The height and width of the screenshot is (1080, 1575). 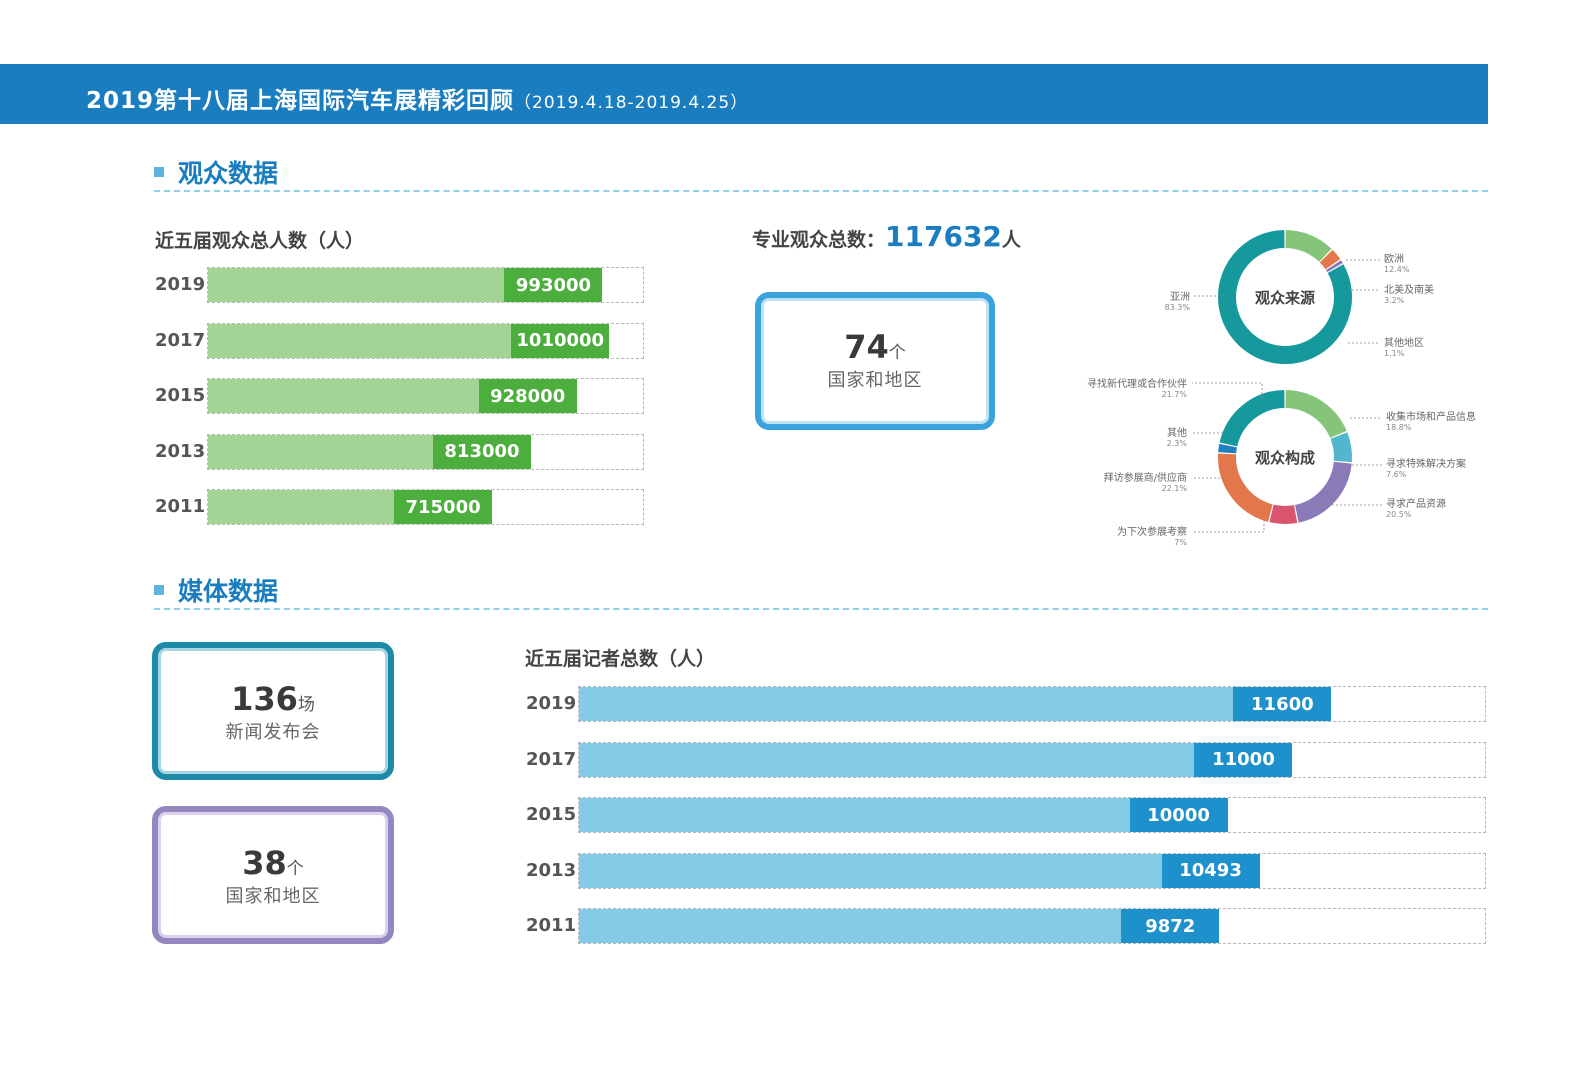 I want to click on composition-slice-label: 寻求特殊解决方案, so click(x=1426, y=463).